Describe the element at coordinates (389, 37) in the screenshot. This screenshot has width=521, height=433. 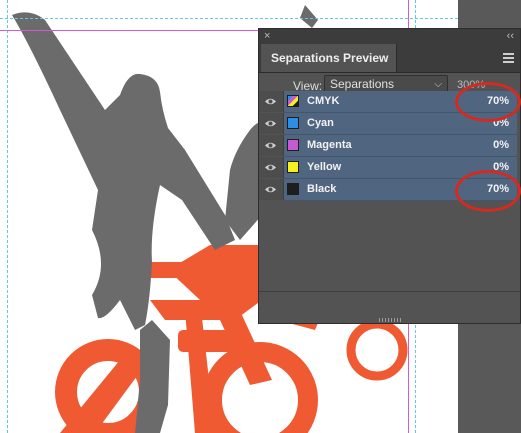
I see `panel-title-bar: × ‹‹` at that location.